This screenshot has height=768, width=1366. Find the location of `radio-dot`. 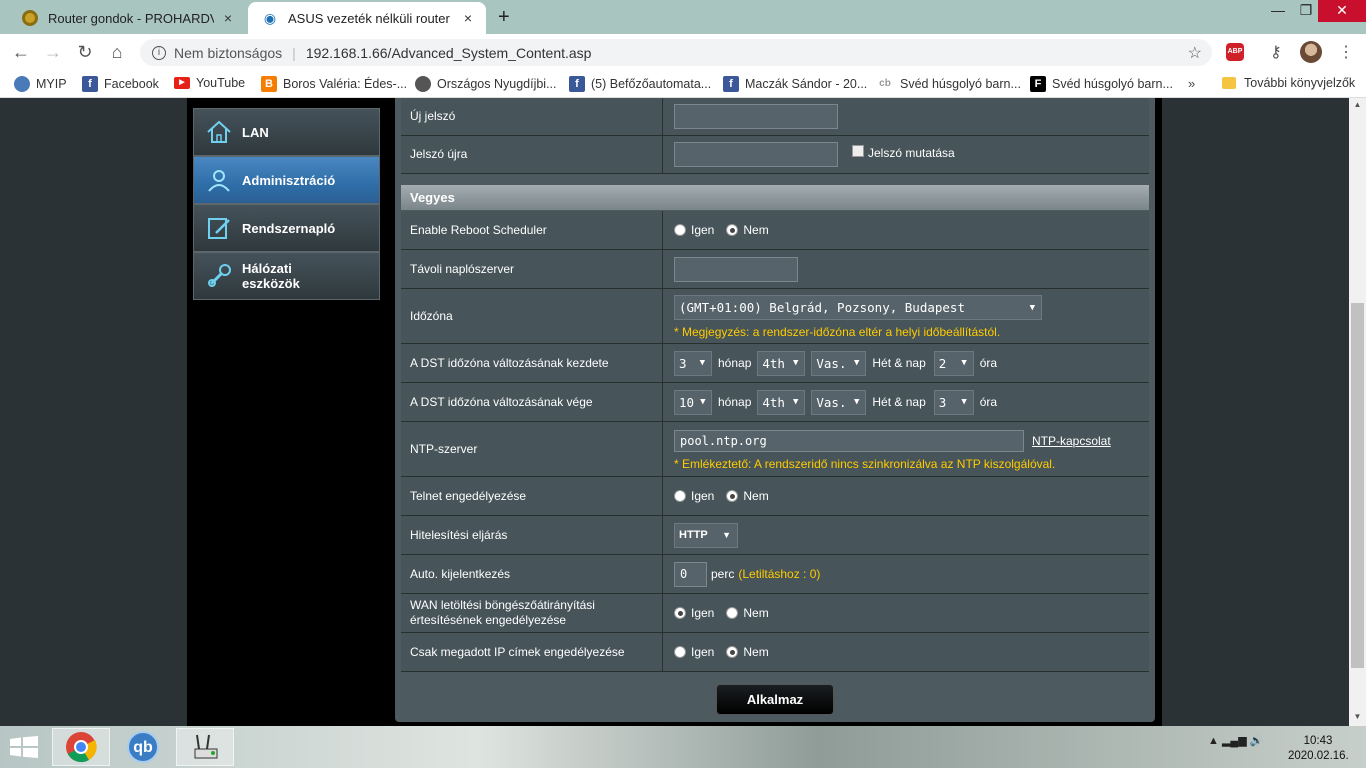

radio-dot is located at coordinates (732, 652).